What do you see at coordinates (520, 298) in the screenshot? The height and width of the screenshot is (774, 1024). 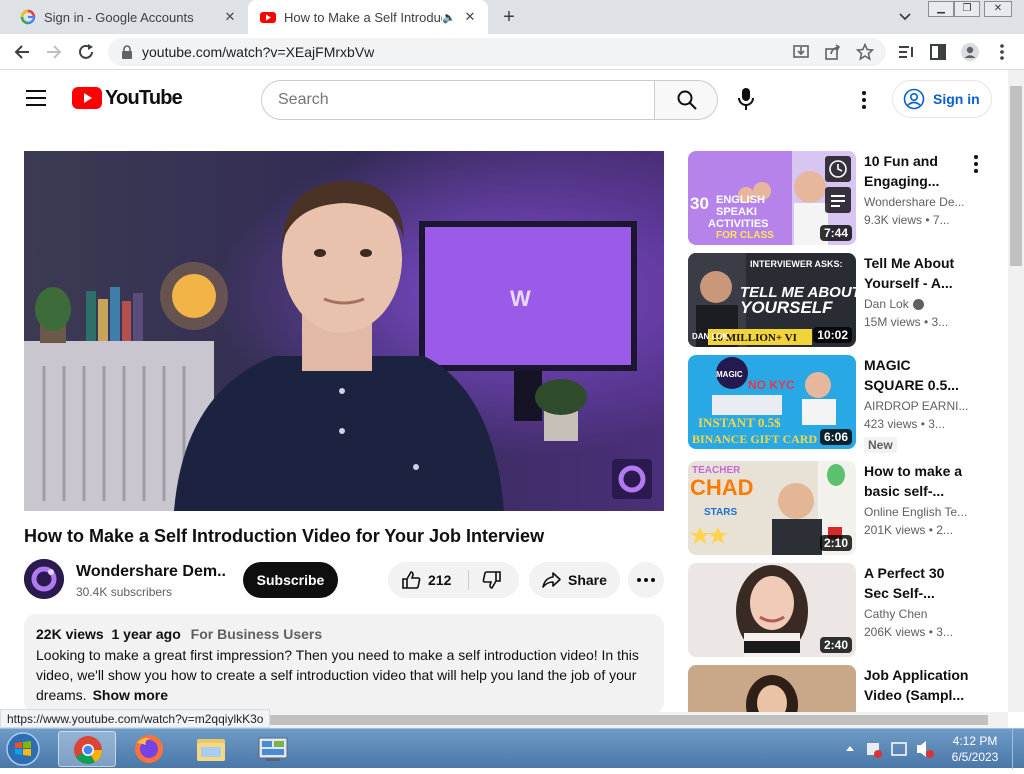 I see `svg-text: W` at bounding box center [520, 298].